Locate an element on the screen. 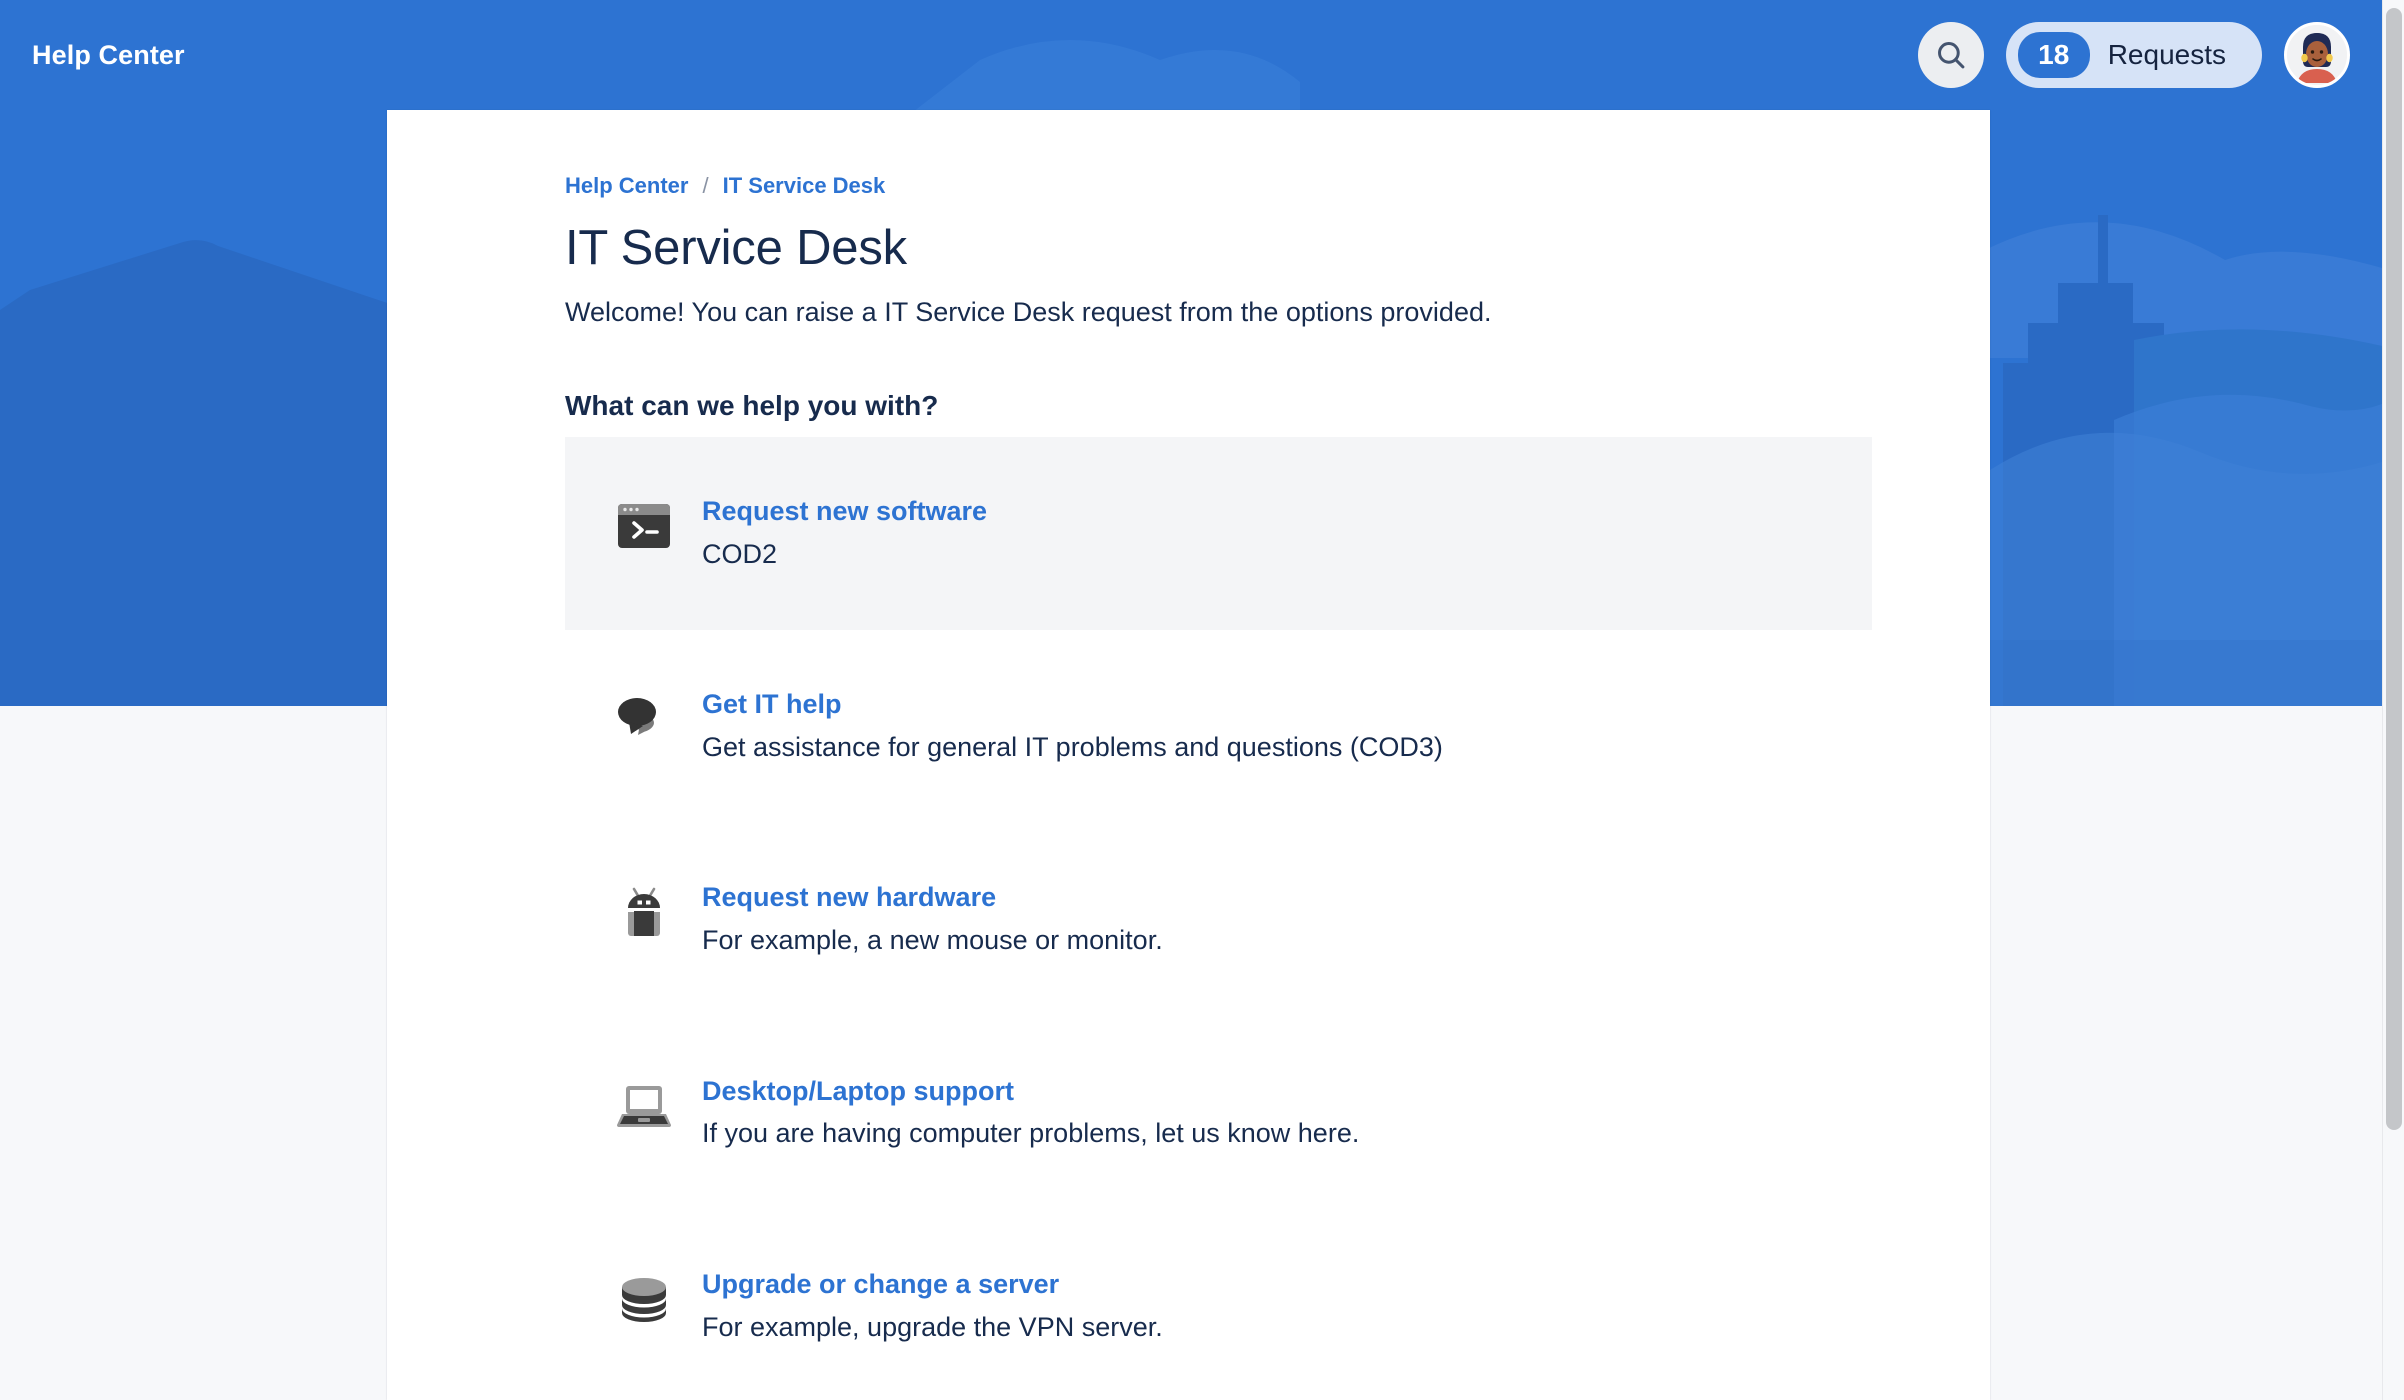 Image resolution: width=2404 pixels, height=1400 pixels. request-item-title: Request new hardware is located at coordinates (932, 898).